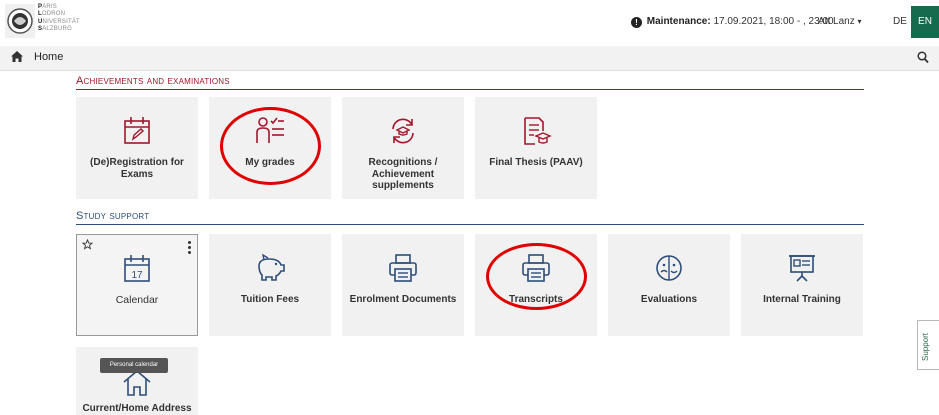 This screenshot has width=939, height=415. What do you see at coordinates (48, 57) in the screenshot?
I see `home-link: Home` at bounding box center [48, 57].